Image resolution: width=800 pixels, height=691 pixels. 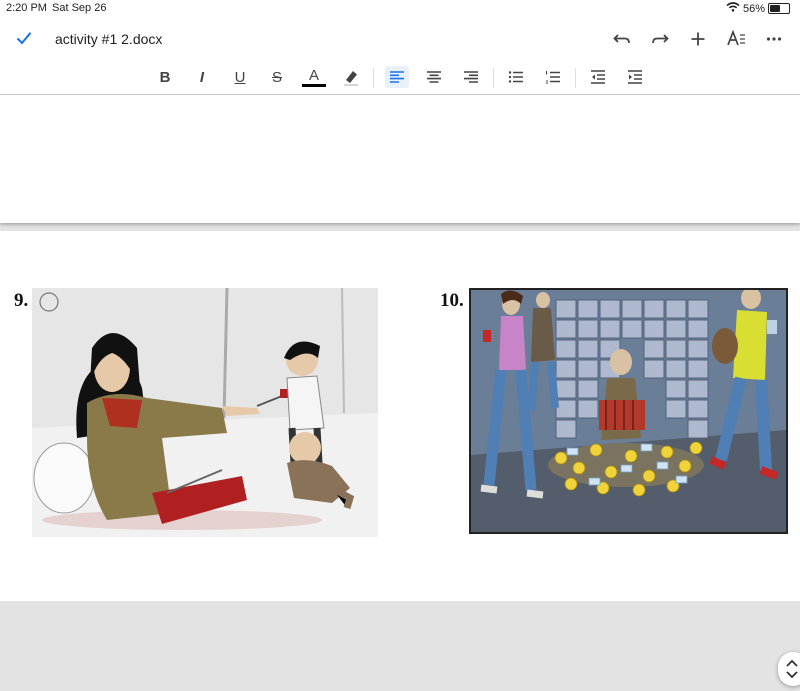 I want to click on italic-button: I, so click(x=202, y=77).